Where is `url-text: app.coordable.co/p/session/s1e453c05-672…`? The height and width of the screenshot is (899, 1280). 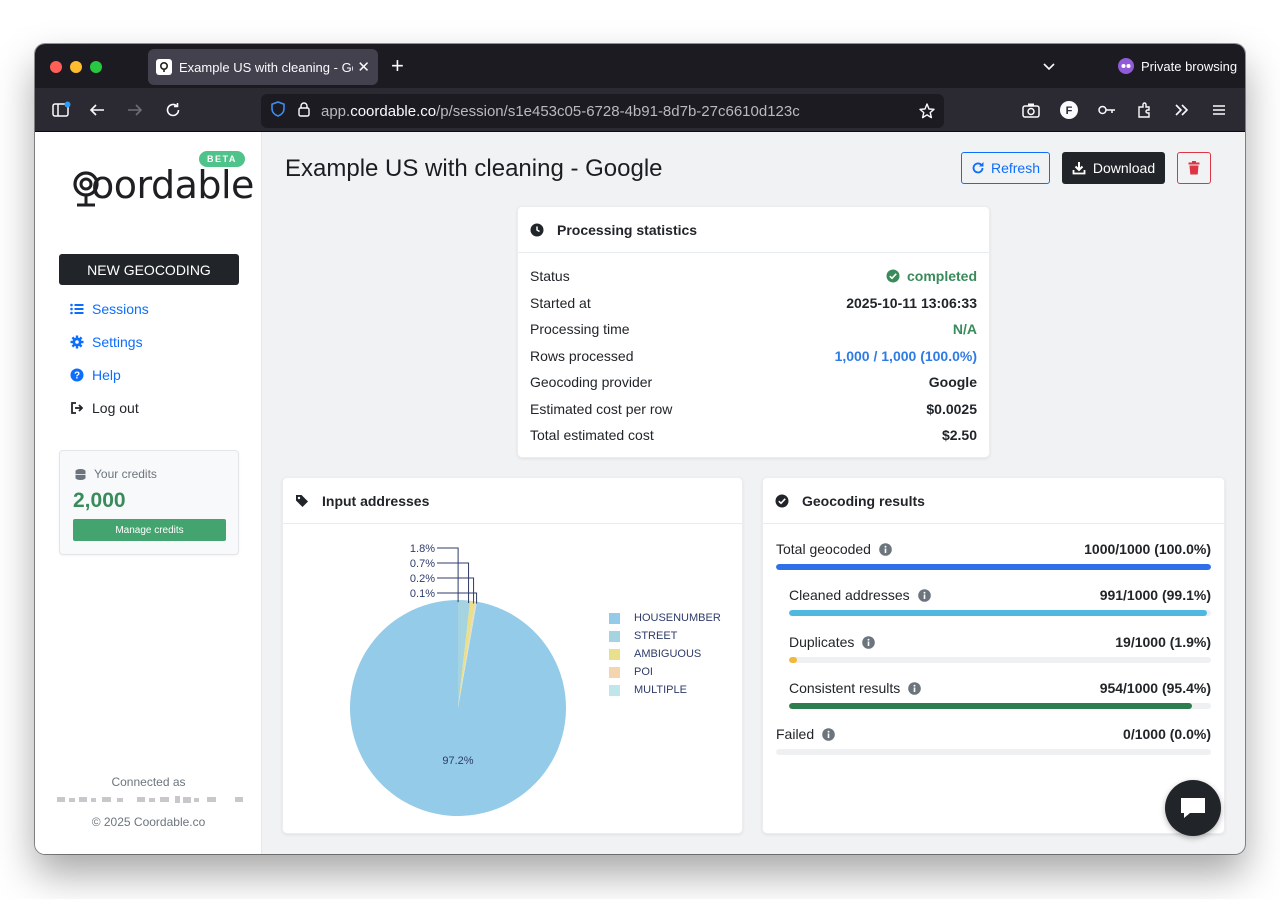
url-text: app.coordable.co/p/session/s1e453c05-672… is located at coordinates (560, 111).